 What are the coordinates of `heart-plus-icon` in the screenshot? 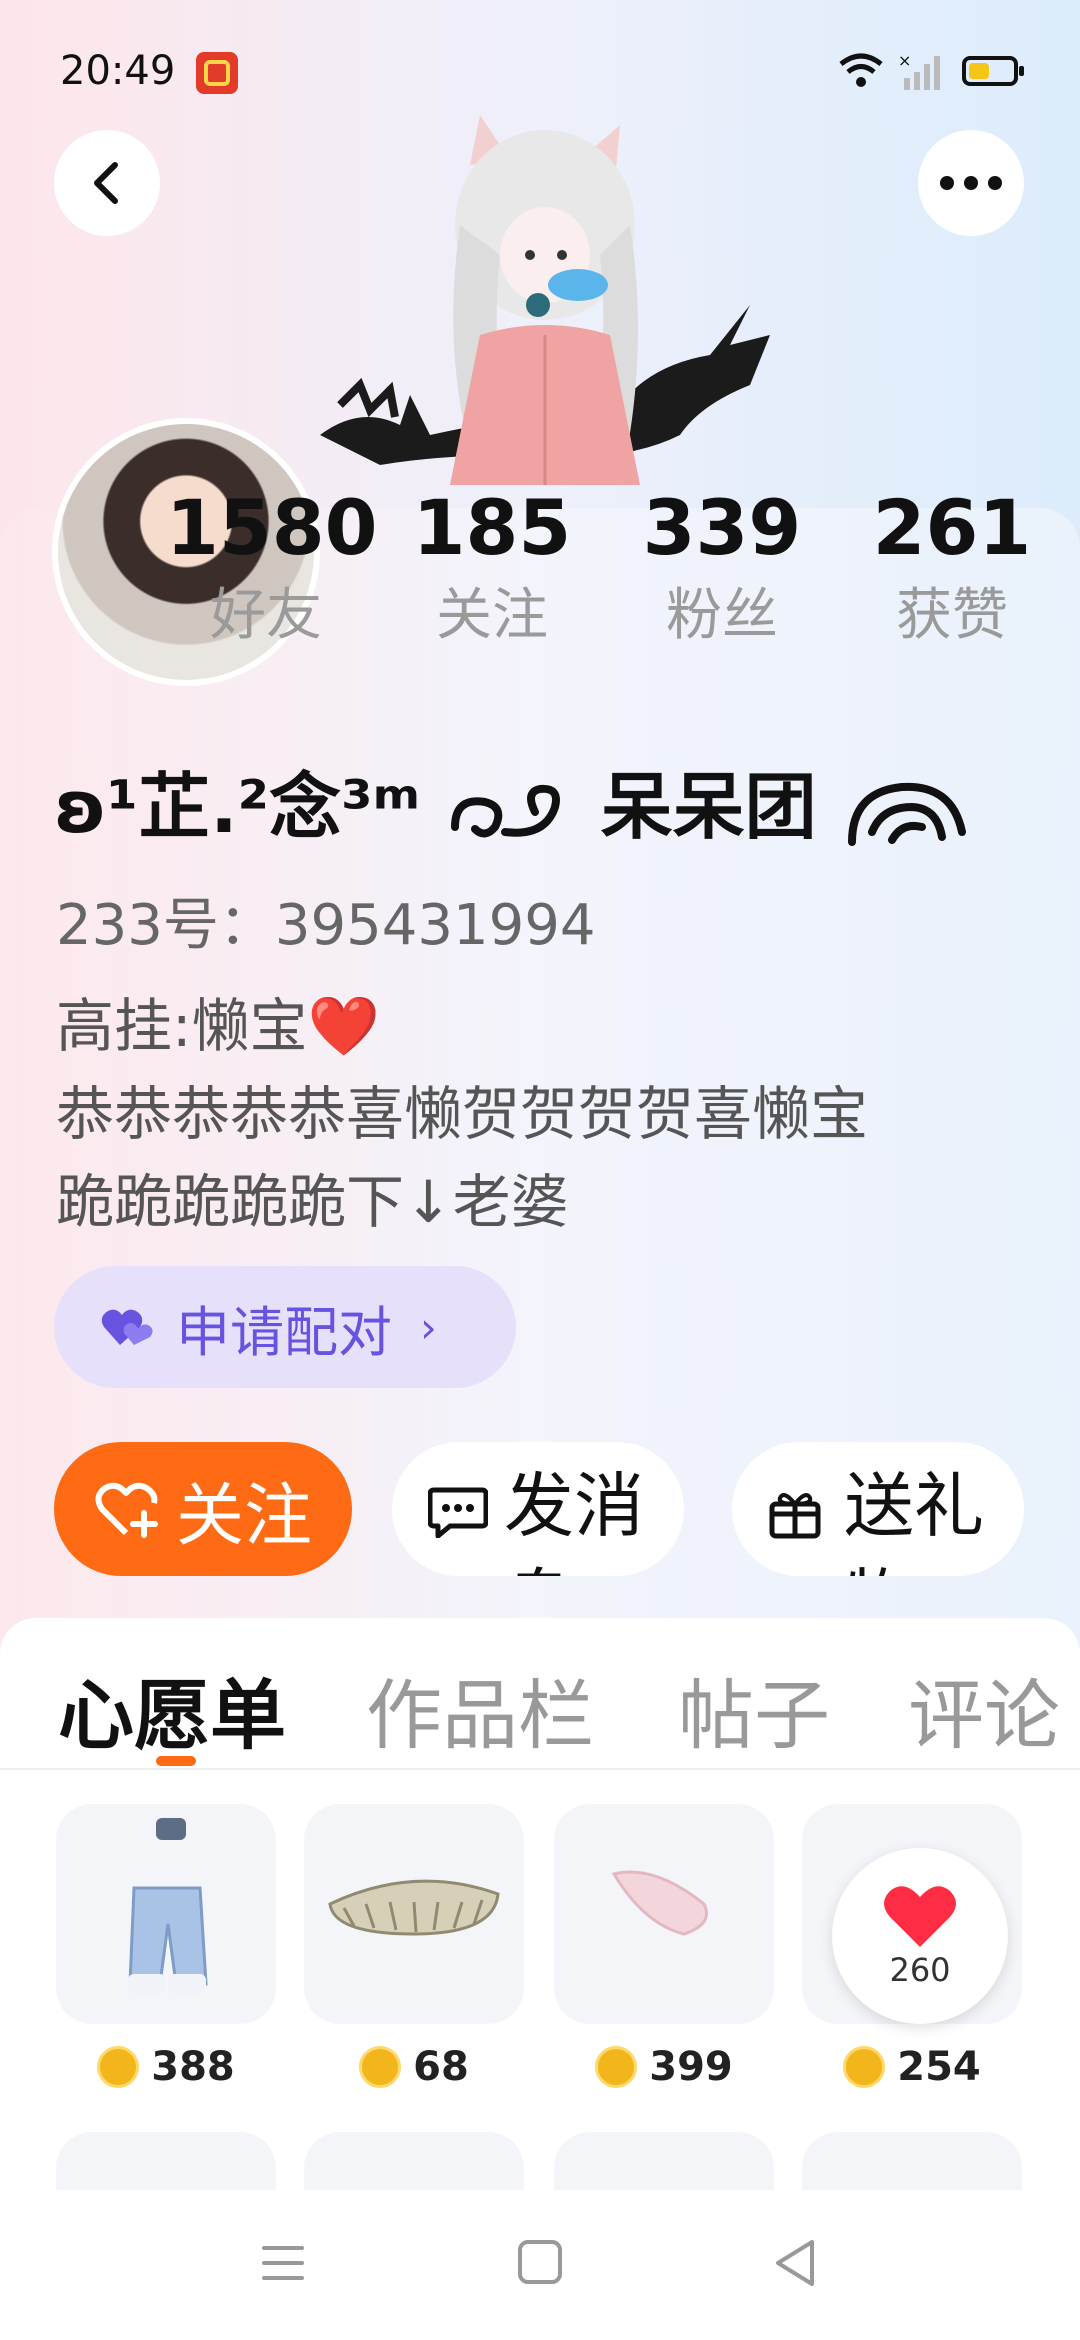 It's located at (126, 1510).